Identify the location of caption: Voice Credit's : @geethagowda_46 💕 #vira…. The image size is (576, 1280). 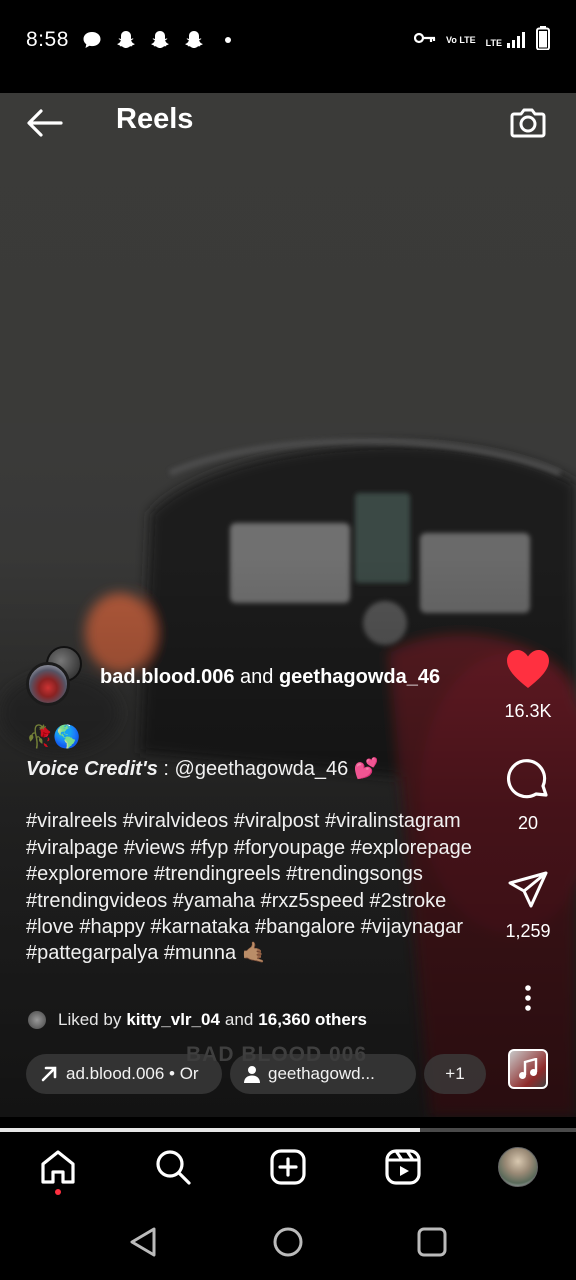
(261, 861).